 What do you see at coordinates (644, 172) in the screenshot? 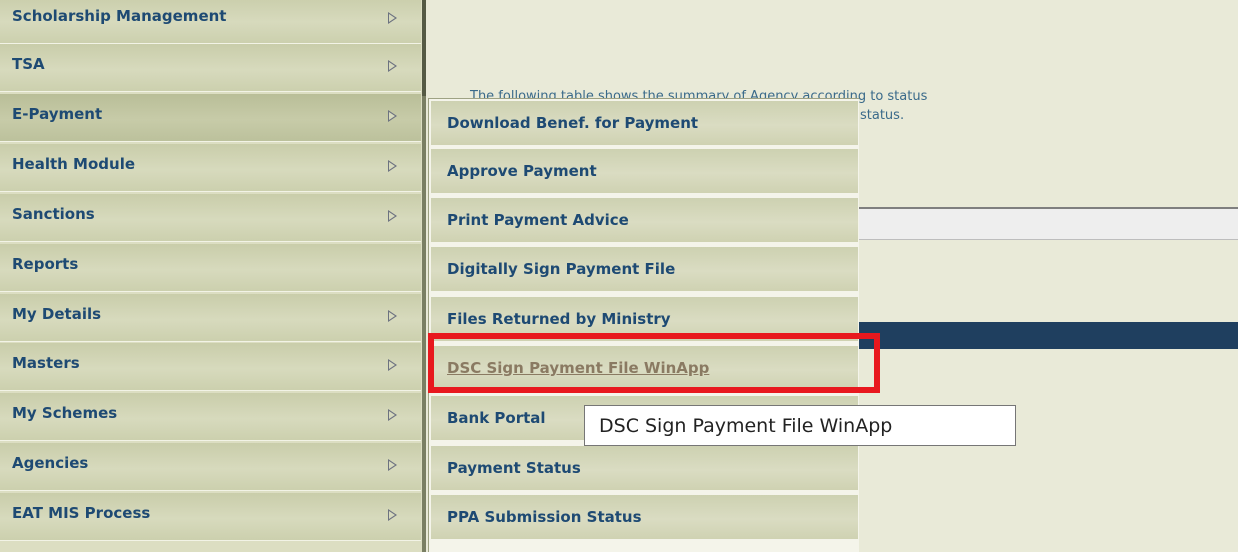
I see `submenu-item-approve-payment: Approve Payment` at bounding box center [644, 172].